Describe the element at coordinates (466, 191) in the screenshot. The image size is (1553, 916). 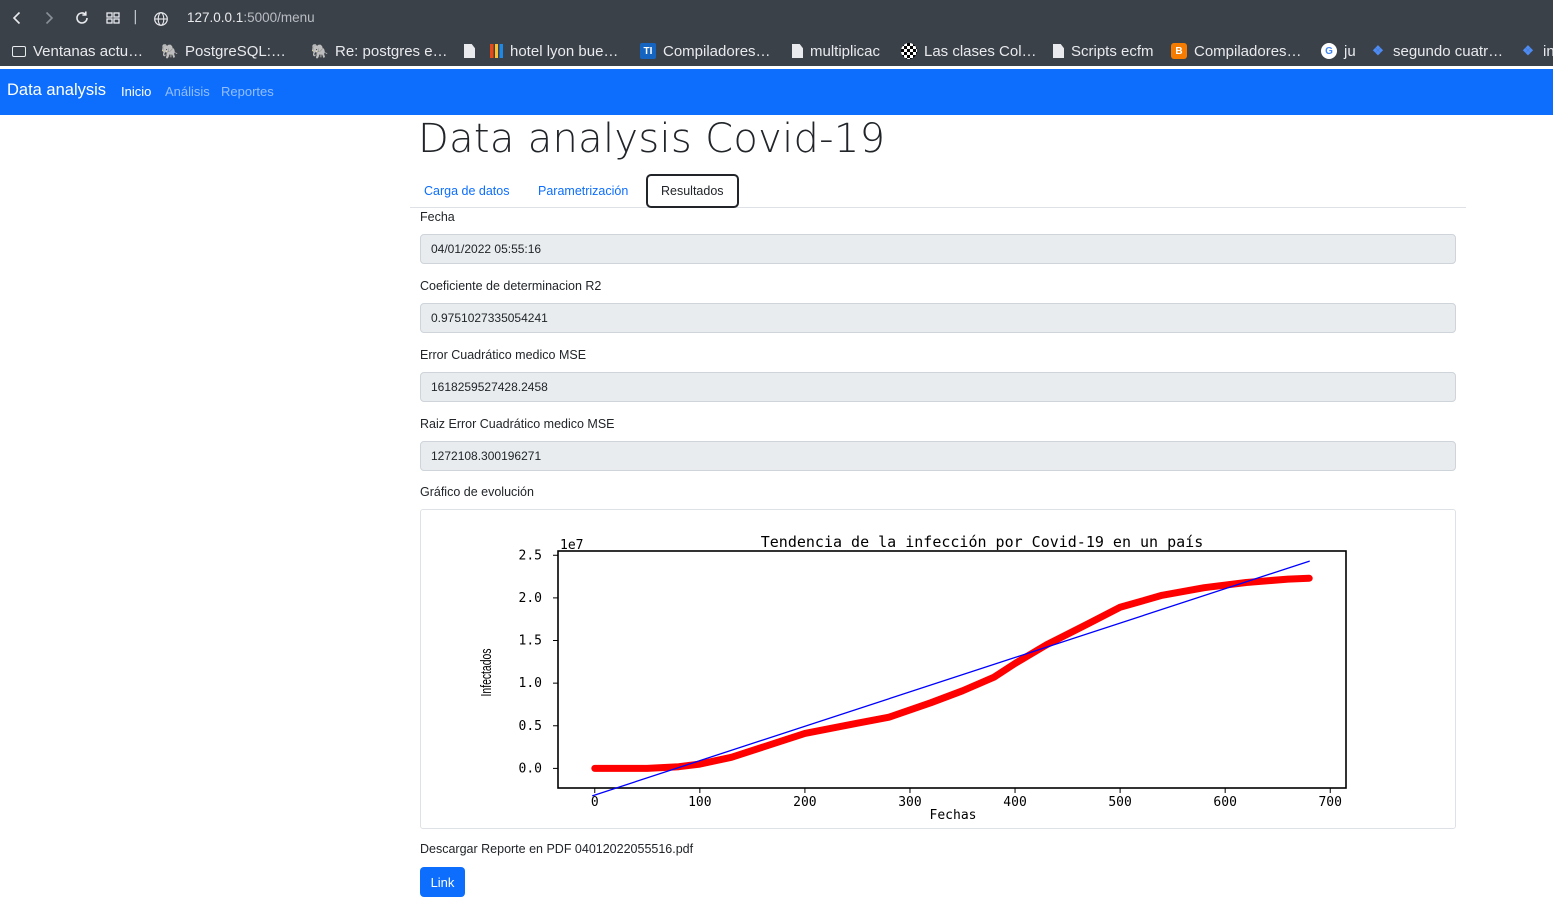
I see `tab-carga-de-datos: Carga de datos` at that location.